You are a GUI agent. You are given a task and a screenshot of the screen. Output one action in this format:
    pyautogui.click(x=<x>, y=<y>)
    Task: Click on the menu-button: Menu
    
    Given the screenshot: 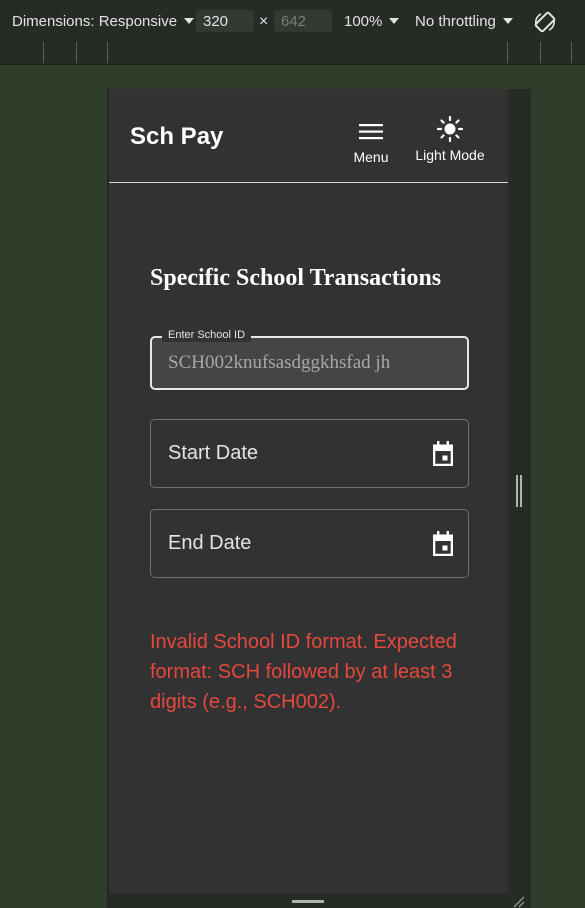 What is the action you would take?
    pyautogui.click(x=371, y=142)
    